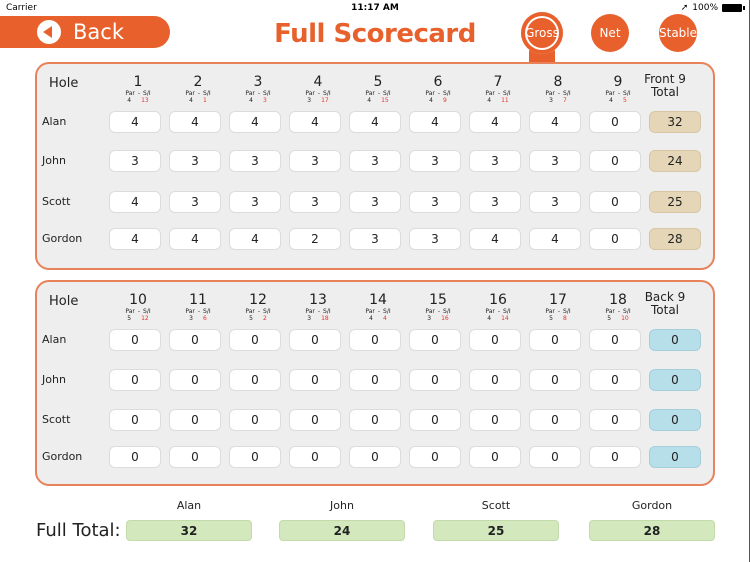  What do you see at coordinates (325, 100) in the screenshot?
I see `stroke-index-value: 17` at bounding box center [325, 100].